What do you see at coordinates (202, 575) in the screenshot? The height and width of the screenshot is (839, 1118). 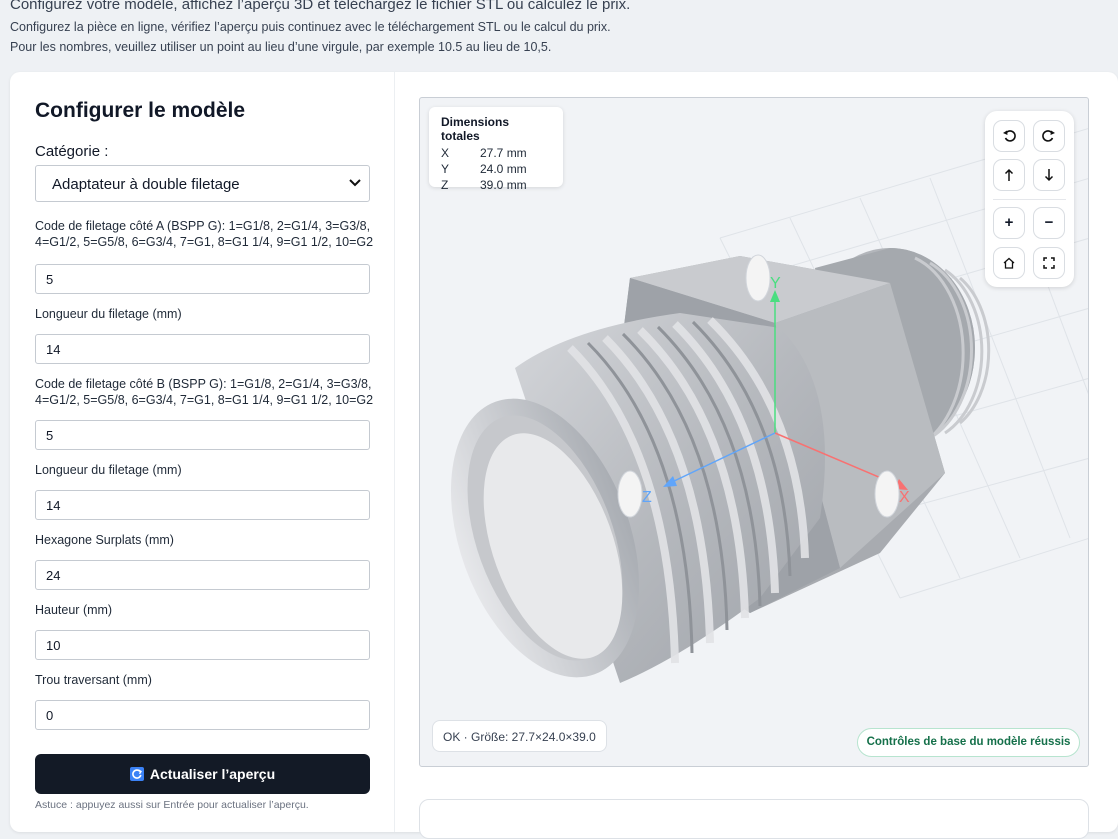 I see `hex-flats-input: 24` at bounding box center [202, 575].